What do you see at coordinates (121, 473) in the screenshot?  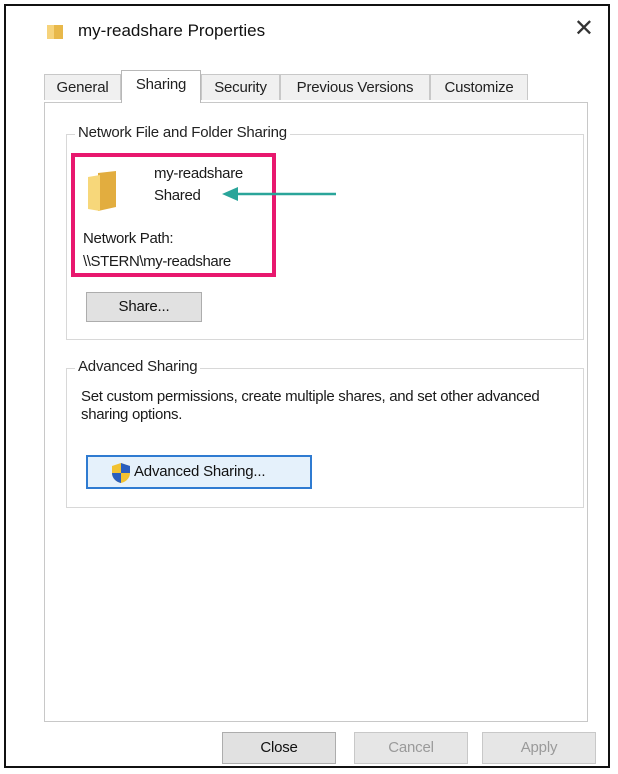 I see `uac-shield-icon` at bounding box center [121, 473].